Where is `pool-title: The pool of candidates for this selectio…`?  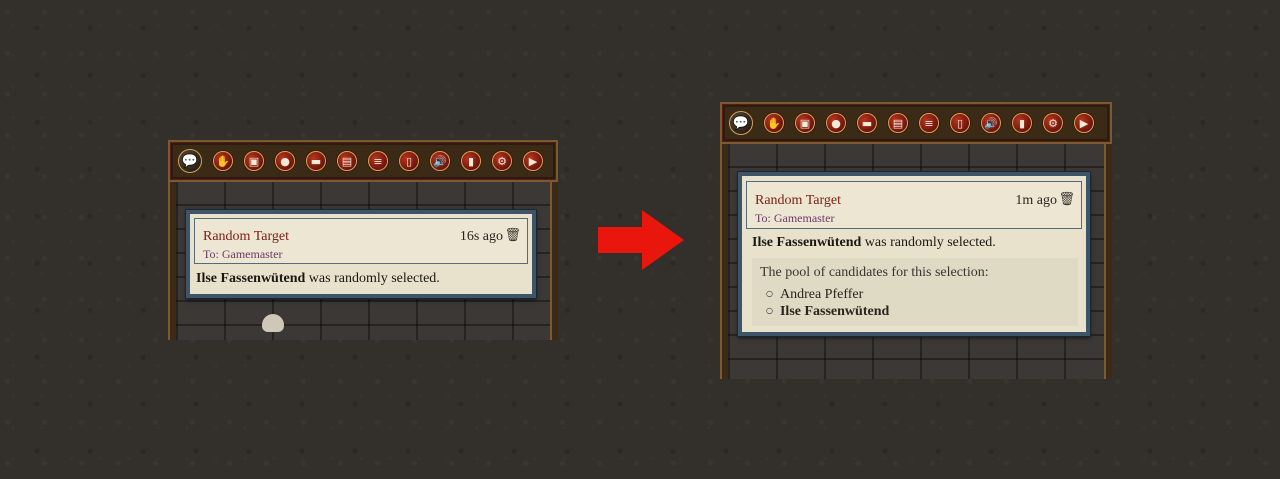
pool-title: The pool of candidates for this selectio… is located at coordinates (874, 272).